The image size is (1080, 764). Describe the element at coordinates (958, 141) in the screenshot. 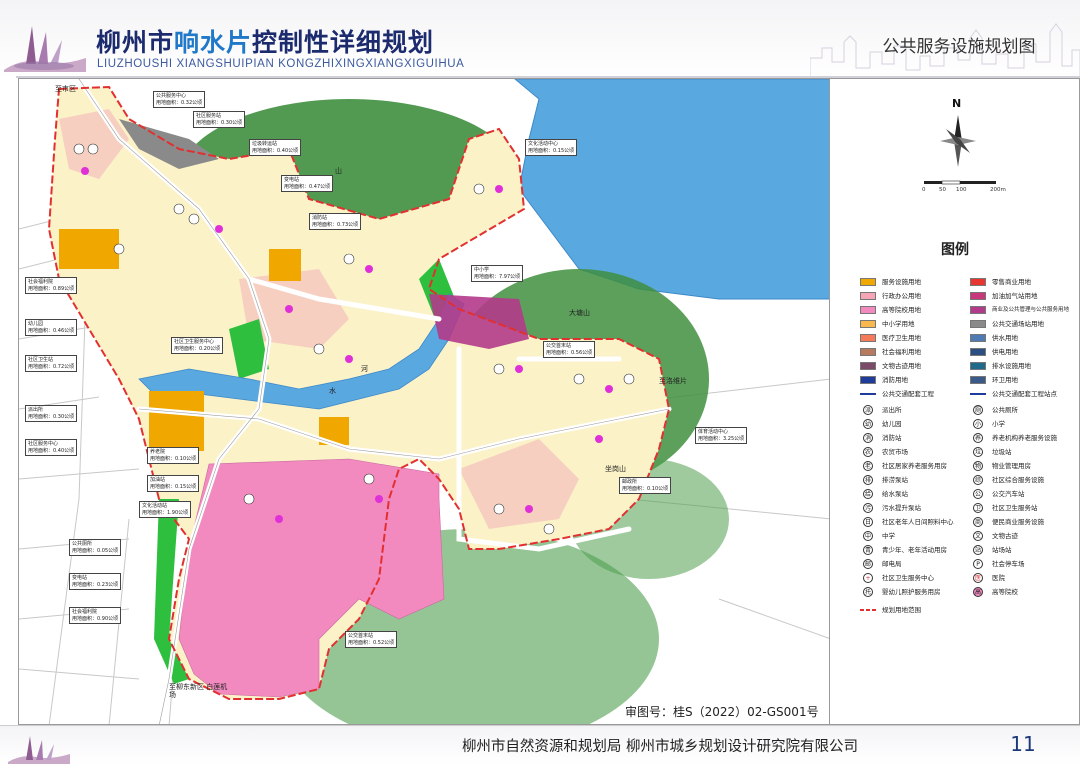

I see `compass-rose-icon` at that location.